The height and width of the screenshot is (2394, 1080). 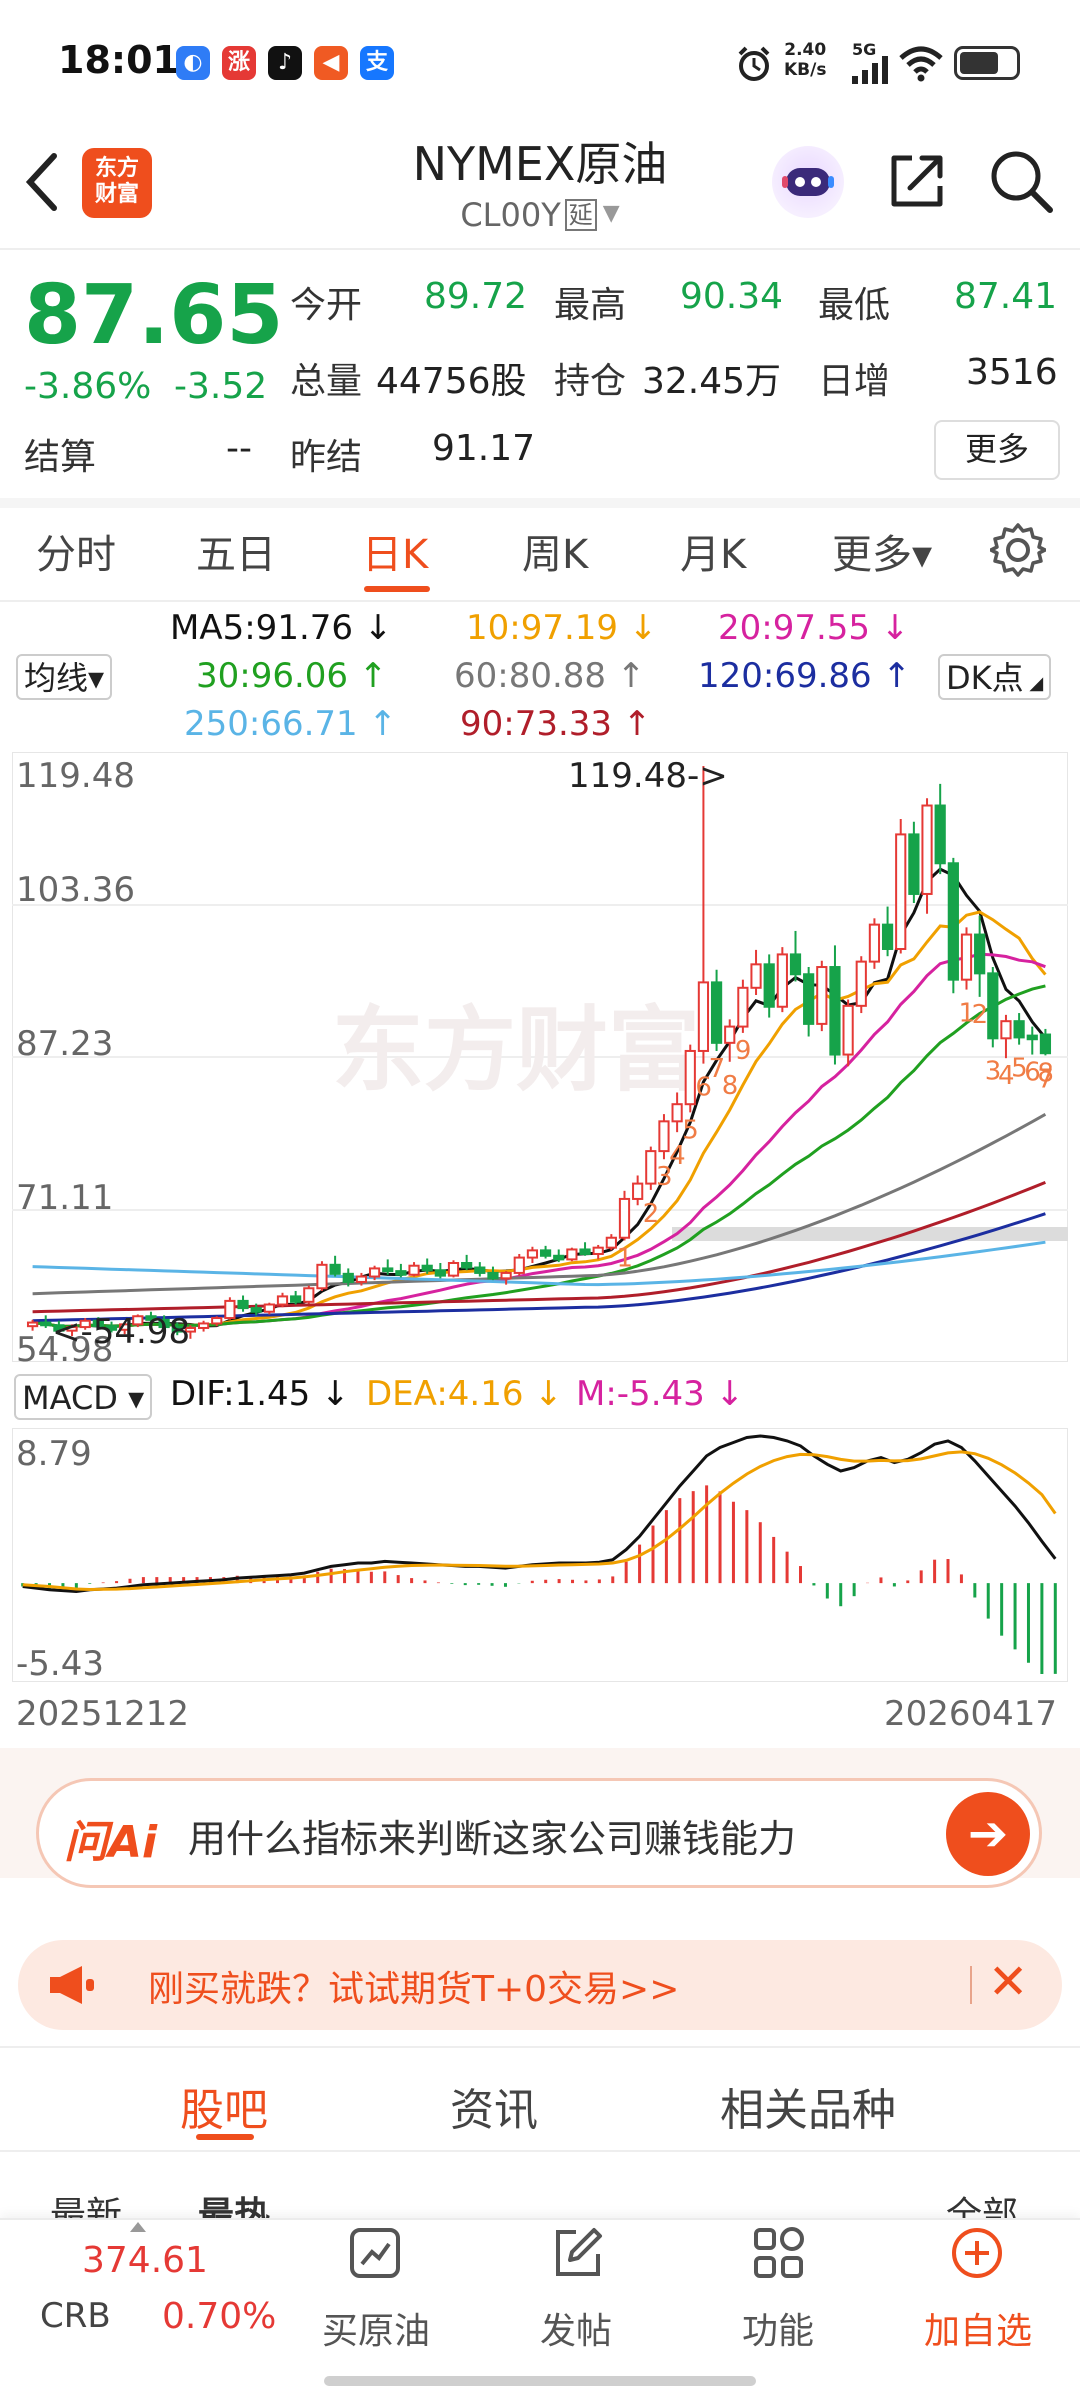 I want to click on signal-marker: 1, so click(x=625, y=1258).